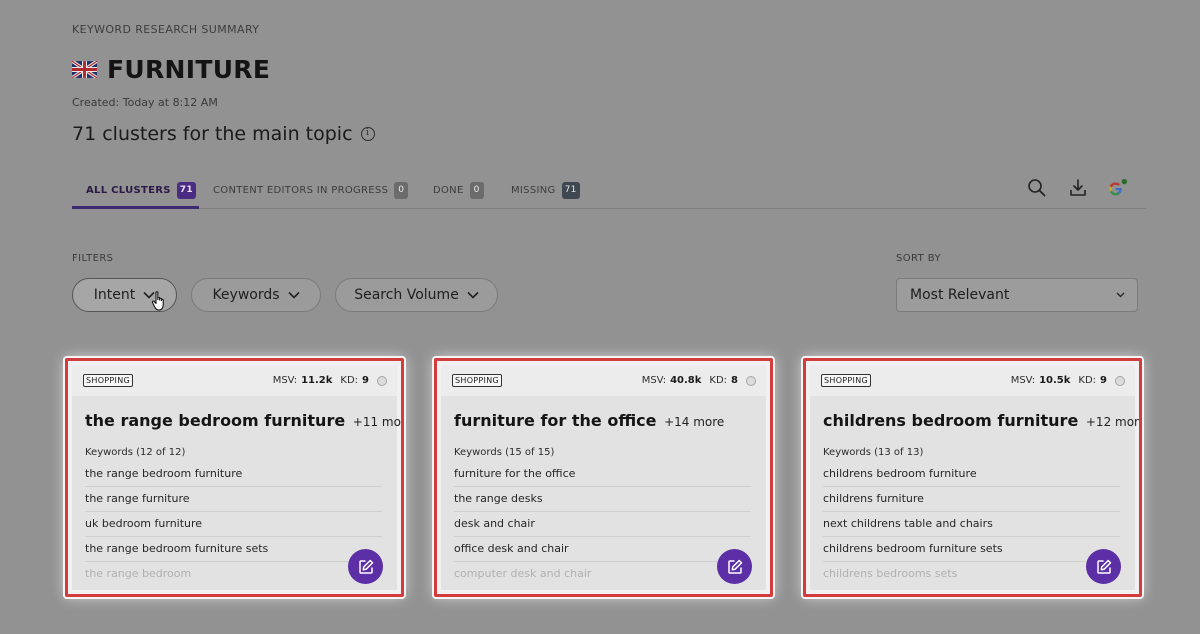 The image size is (1200, 634). Describe the element at coordinates (734, 380) in the screenshot. I see `kd-value: 8` at that location.